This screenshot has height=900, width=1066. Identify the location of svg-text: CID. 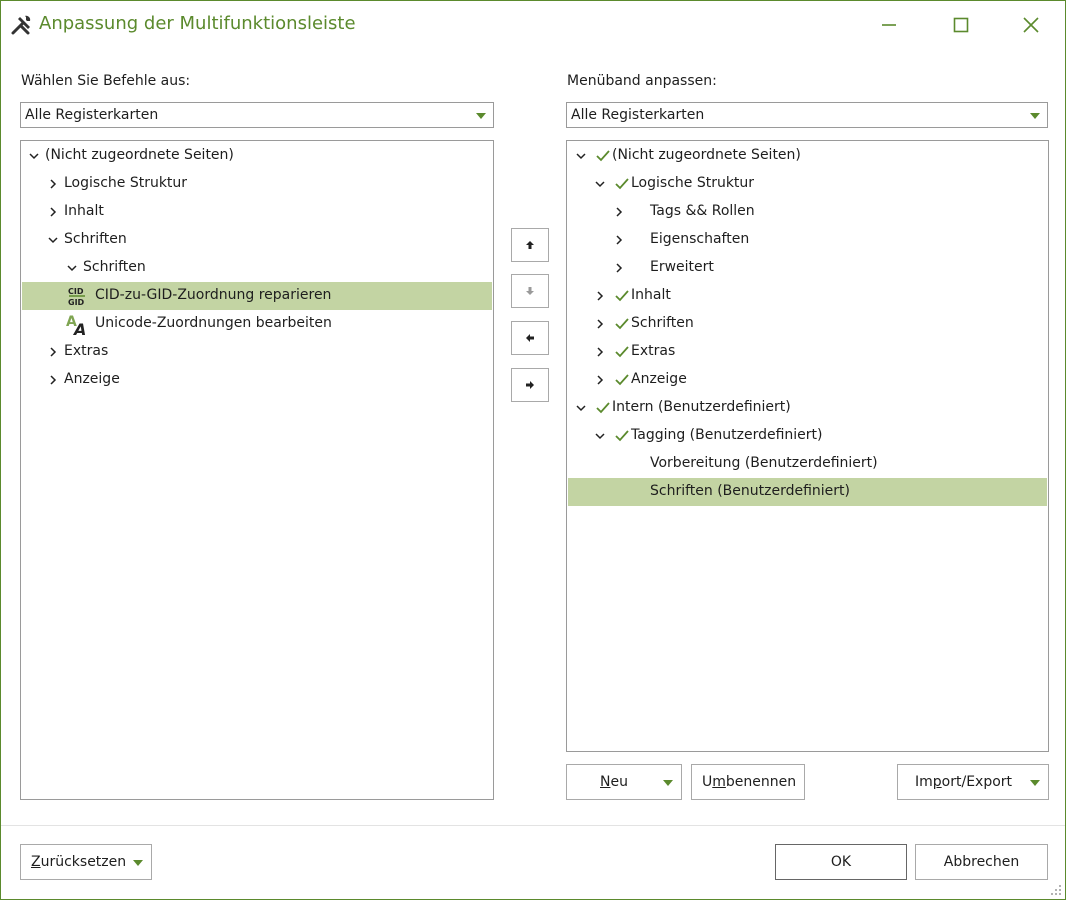
(76, 291).